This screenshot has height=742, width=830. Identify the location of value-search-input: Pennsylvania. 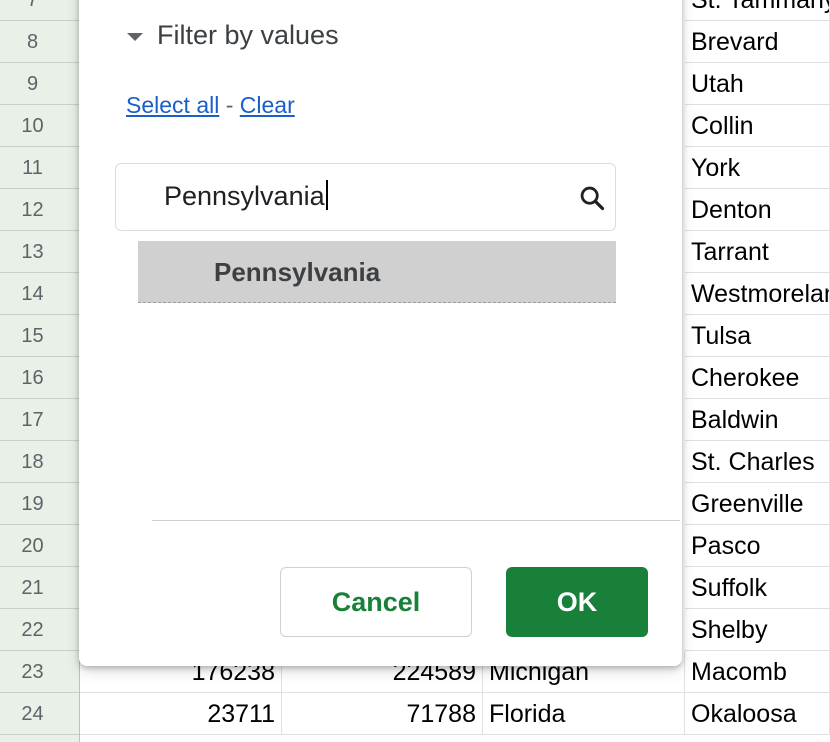
(365, 197).